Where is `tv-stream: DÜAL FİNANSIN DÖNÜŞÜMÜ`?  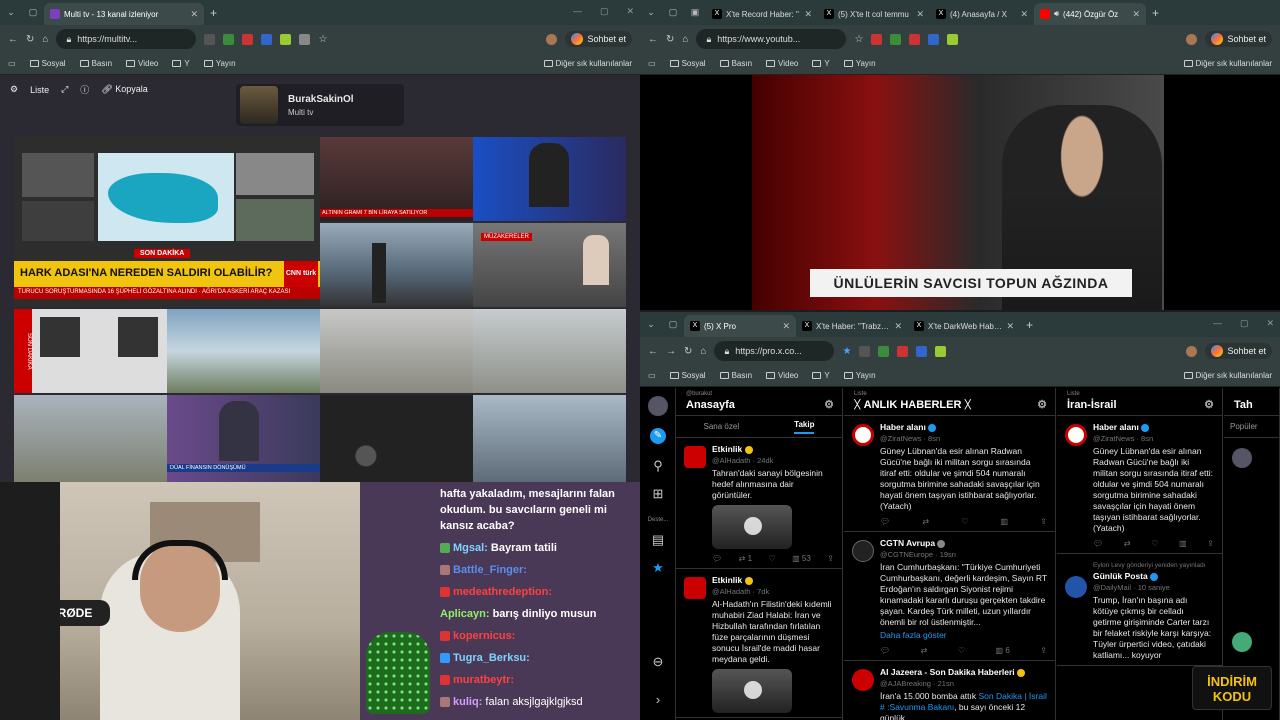
tv-stream: DÜAL FİNANSIN DÖNÜŞÜMÜ is located at coordinates (243, 438).